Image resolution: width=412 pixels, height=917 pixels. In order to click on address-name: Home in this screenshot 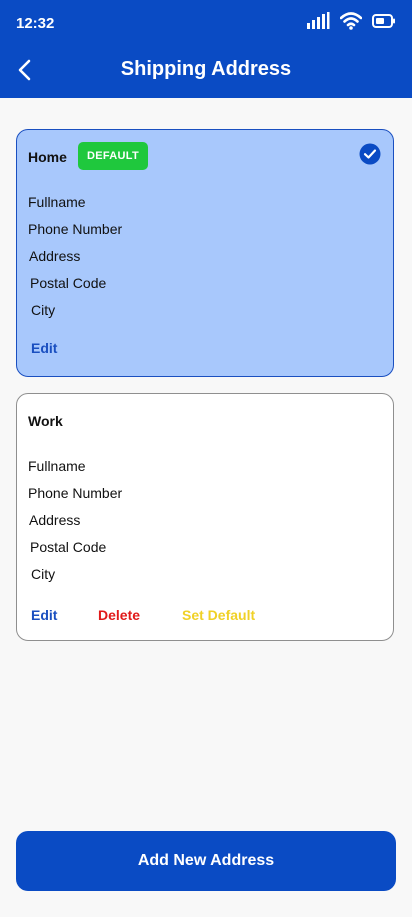, I will do `click(47, 157)`.